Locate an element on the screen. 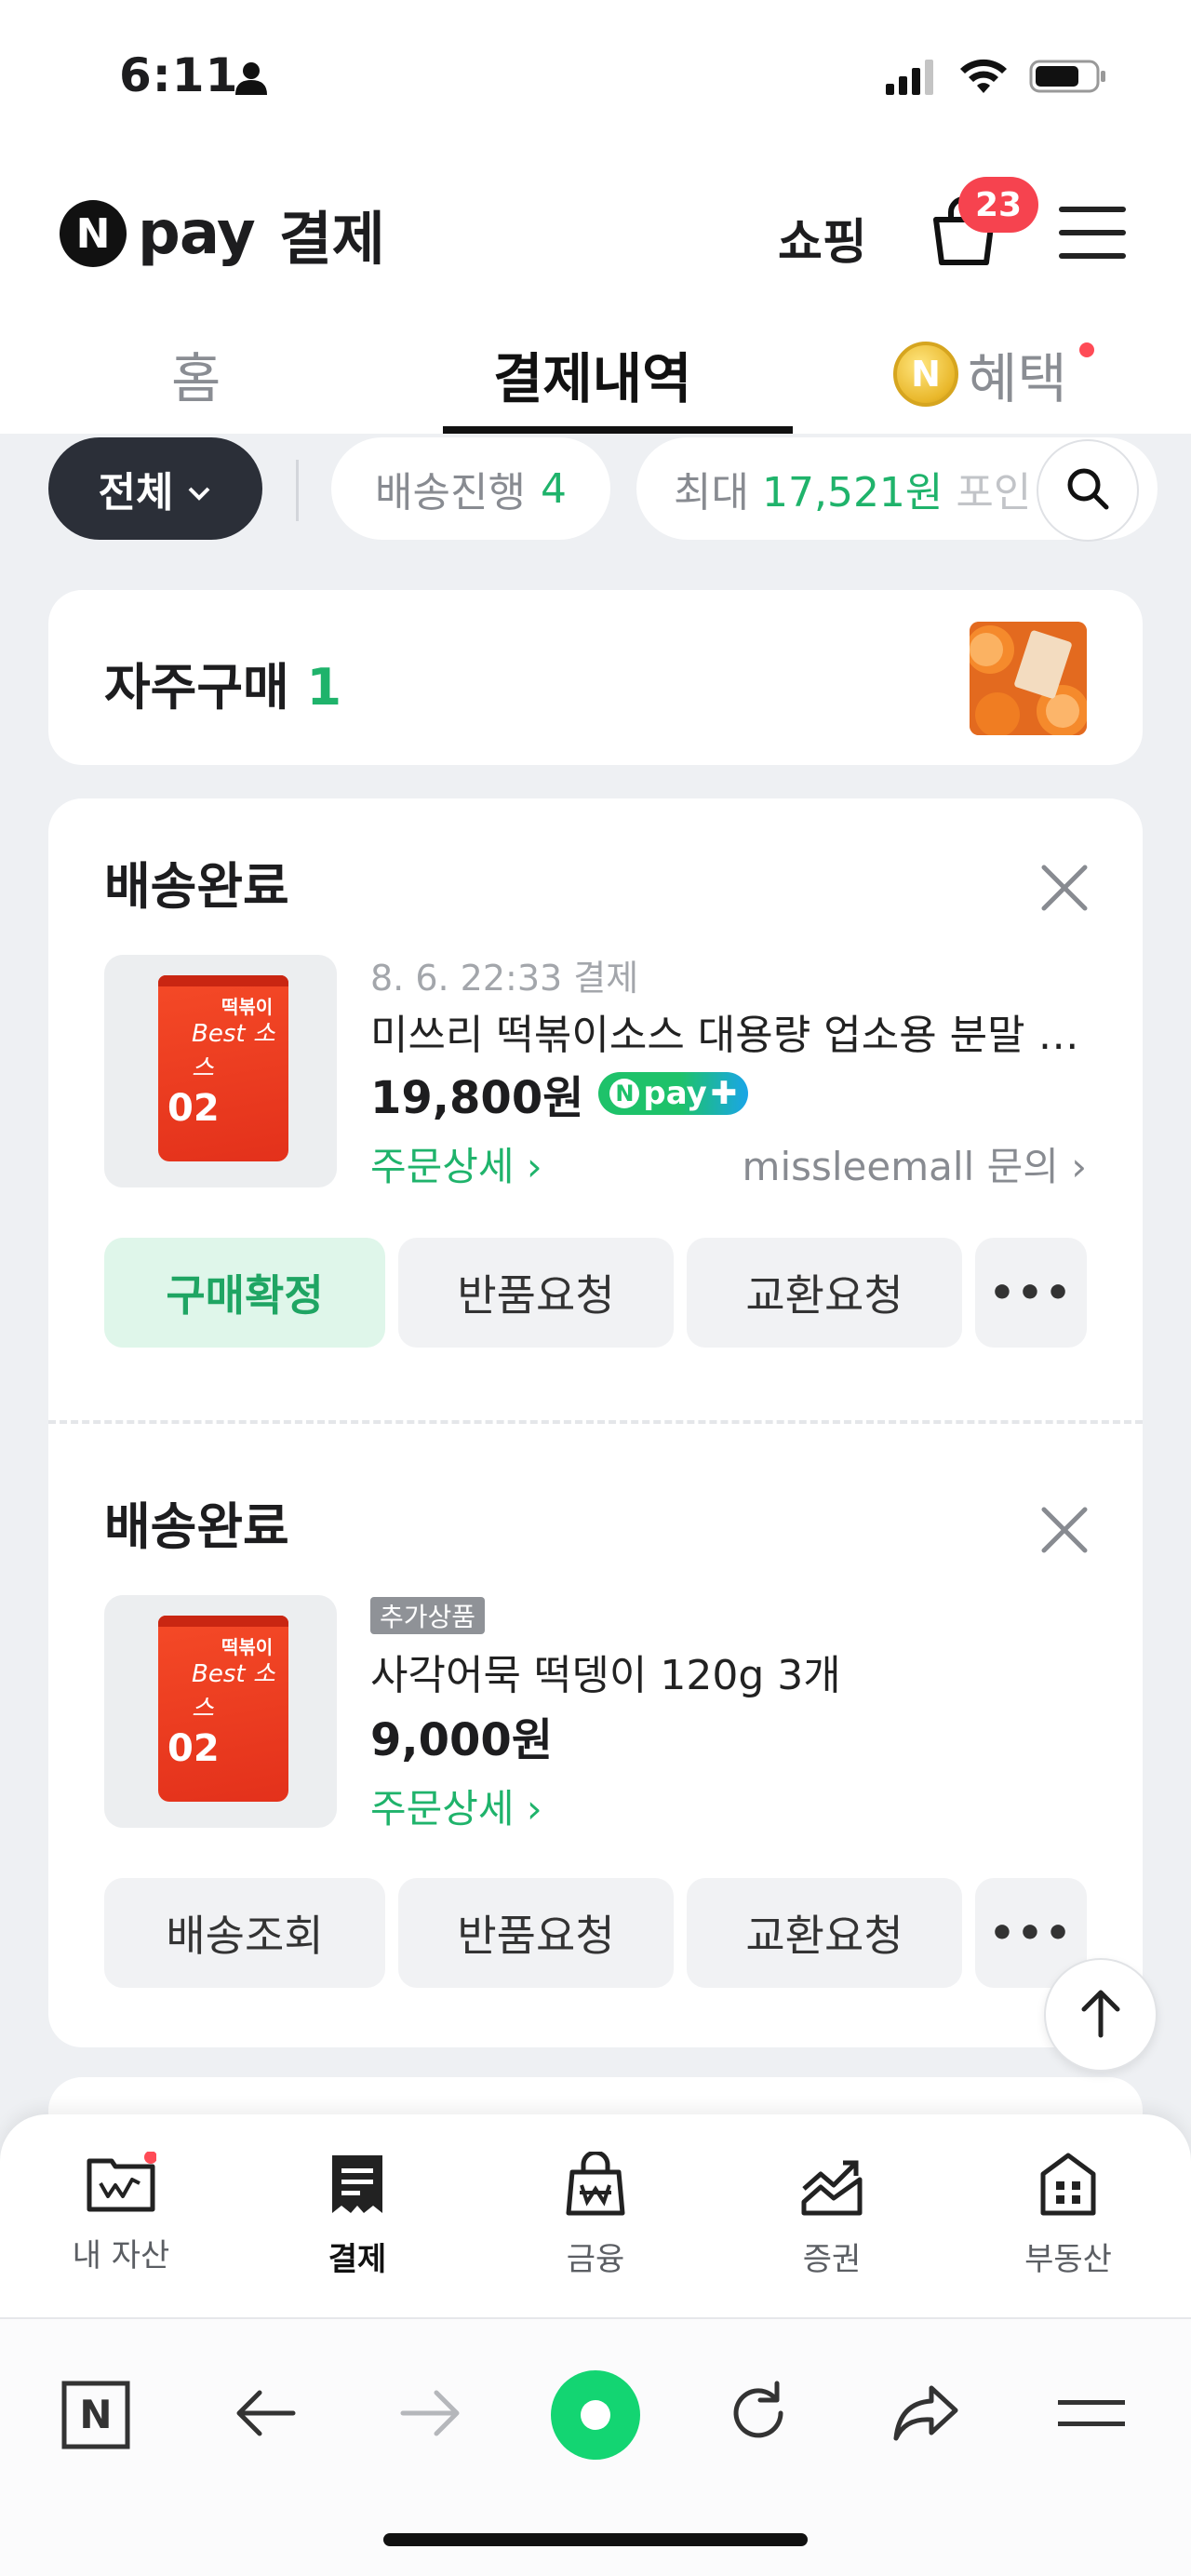 The height and width of the screenshot is (2576, 1191). money-bag-icon is located at coordinates (595, 2185).